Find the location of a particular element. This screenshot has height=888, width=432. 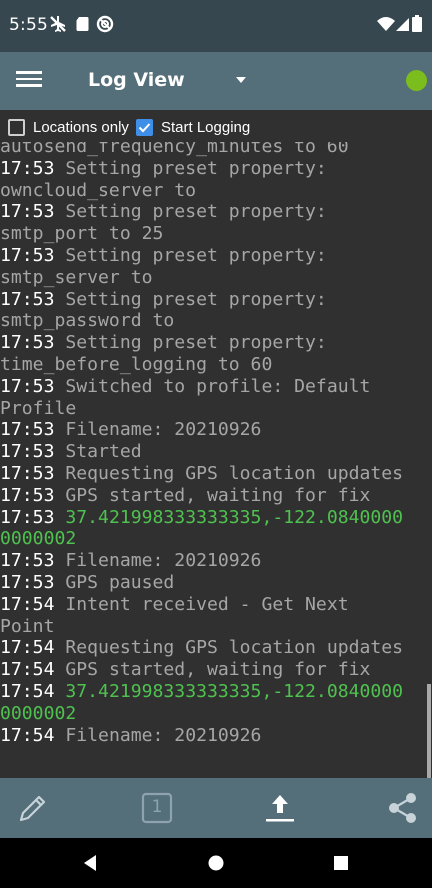

log-line: 17:53 GPS paused is located at coordinates (216, 583).